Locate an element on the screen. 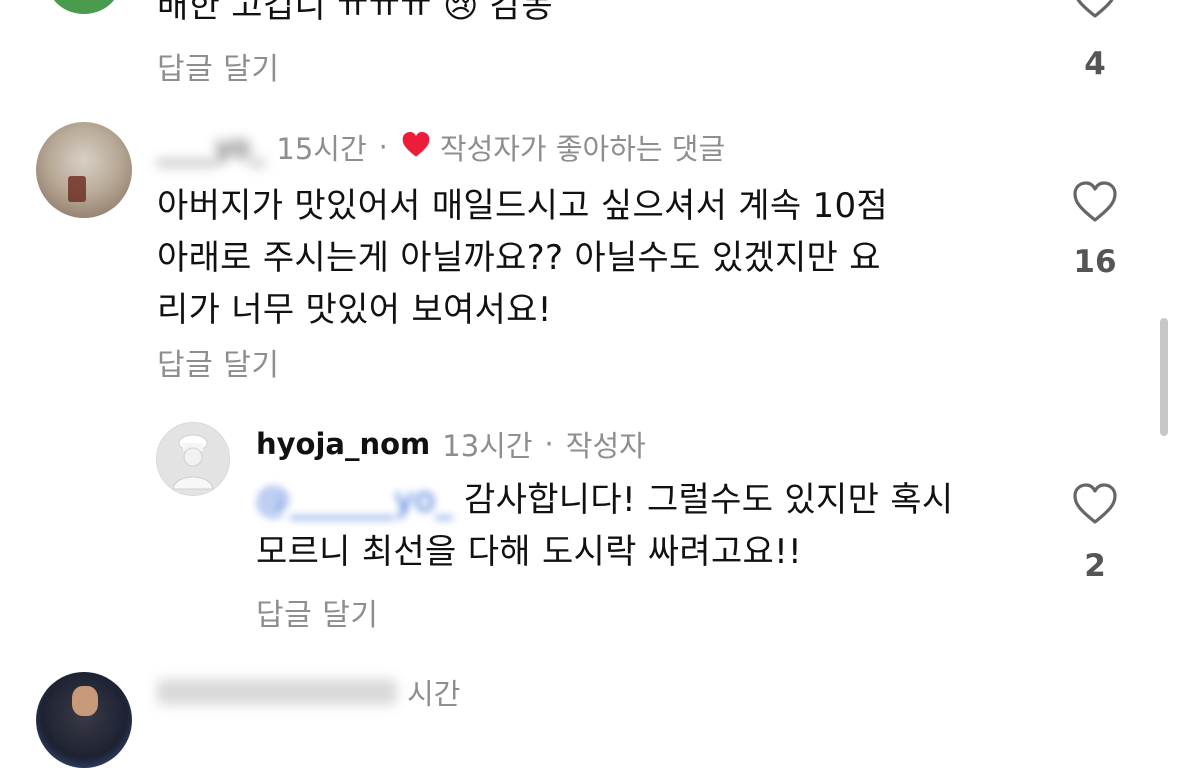 The height and width of the screenshot is (768, 1178). like-count-reply-1: 2 is located at coordinates (1095, 566).